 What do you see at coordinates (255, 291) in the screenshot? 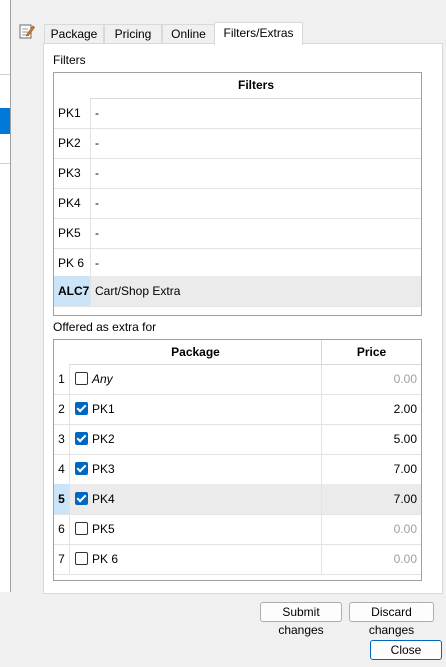
I see `filter-cell: Cart/Shop Extra` at bounding box center [255, 291].